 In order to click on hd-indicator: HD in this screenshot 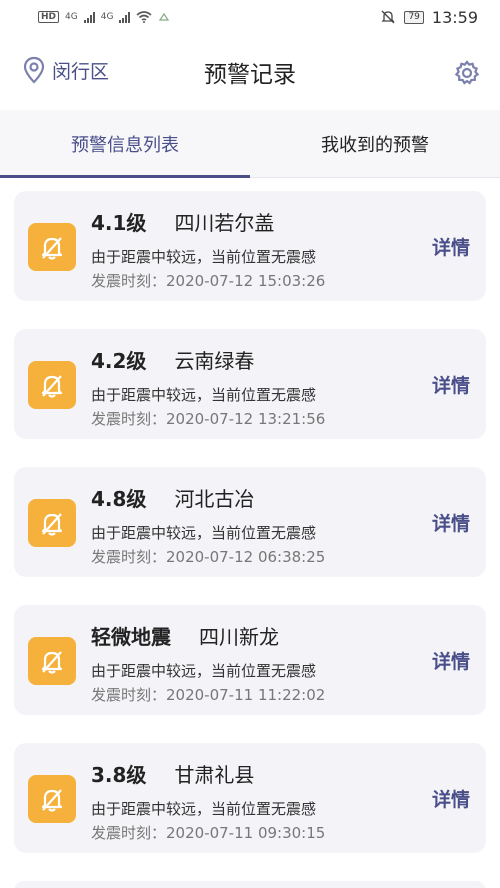, I will do `click(49, 17)`.